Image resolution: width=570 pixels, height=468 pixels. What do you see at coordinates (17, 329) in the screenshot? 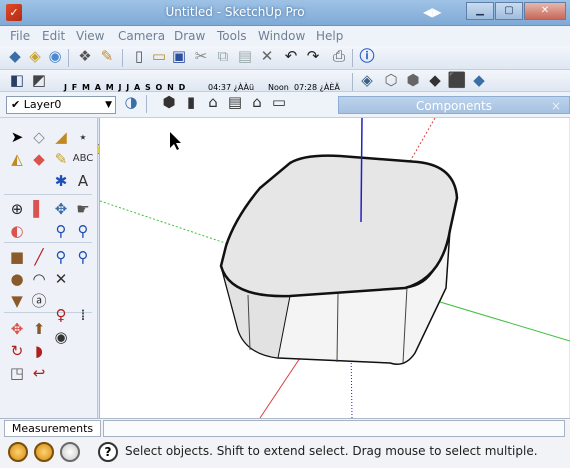
I see `move-icon: ✥` at bounding box center [17, 329].